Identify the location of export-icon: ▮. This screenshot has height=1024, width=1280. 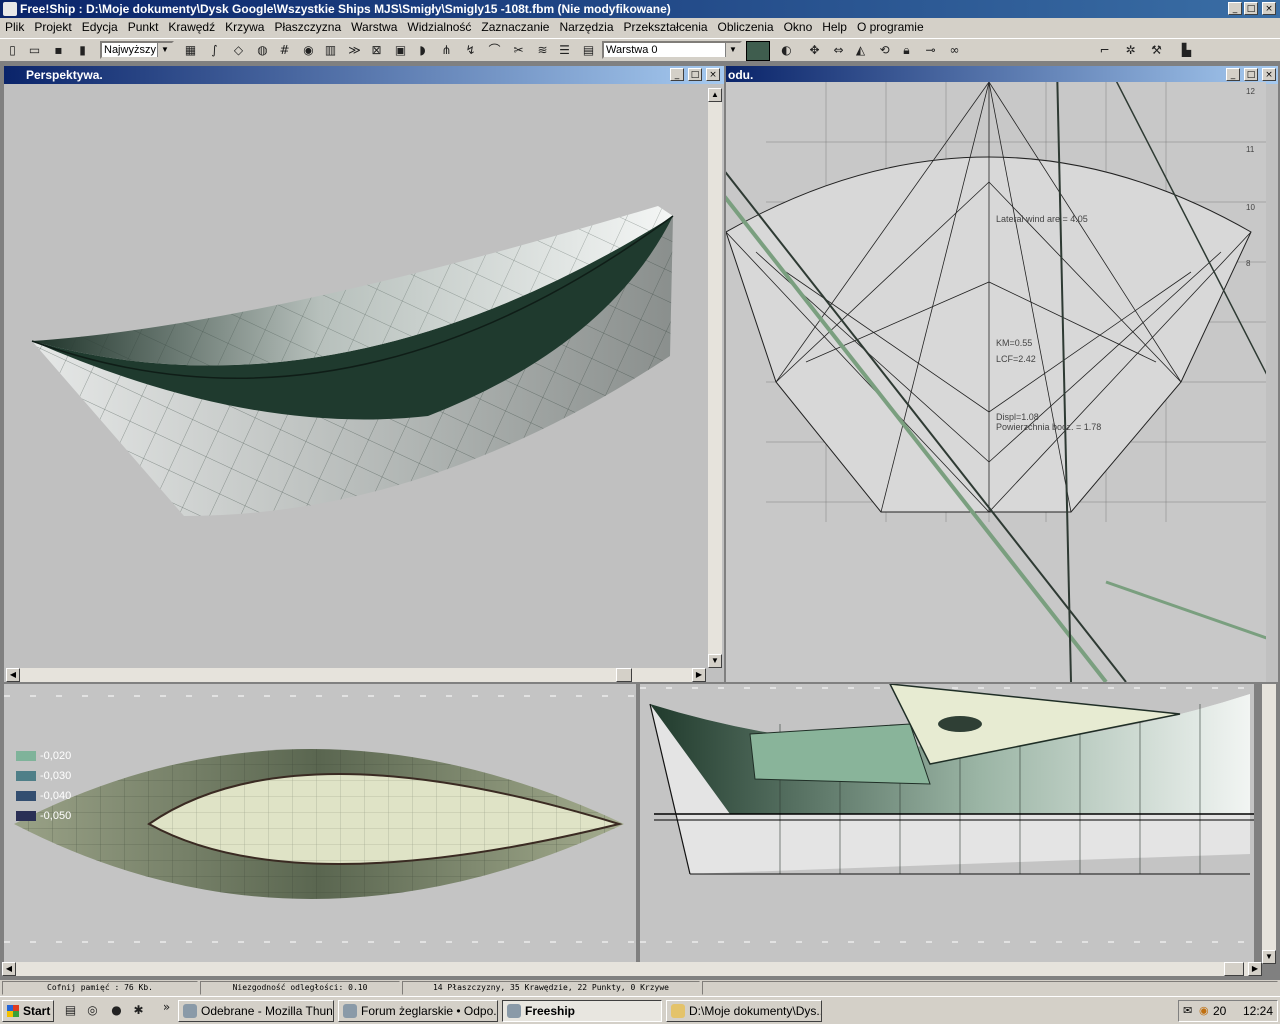
(82, 50).